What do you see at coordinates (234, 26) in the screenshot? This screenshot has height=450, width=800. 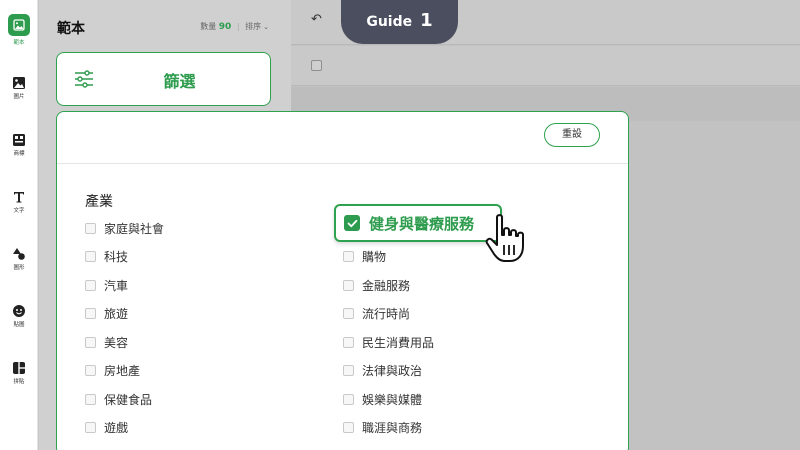 I see `panel-count: 數量 90 | 排序 ⌄` at bounding box center [234, 26].